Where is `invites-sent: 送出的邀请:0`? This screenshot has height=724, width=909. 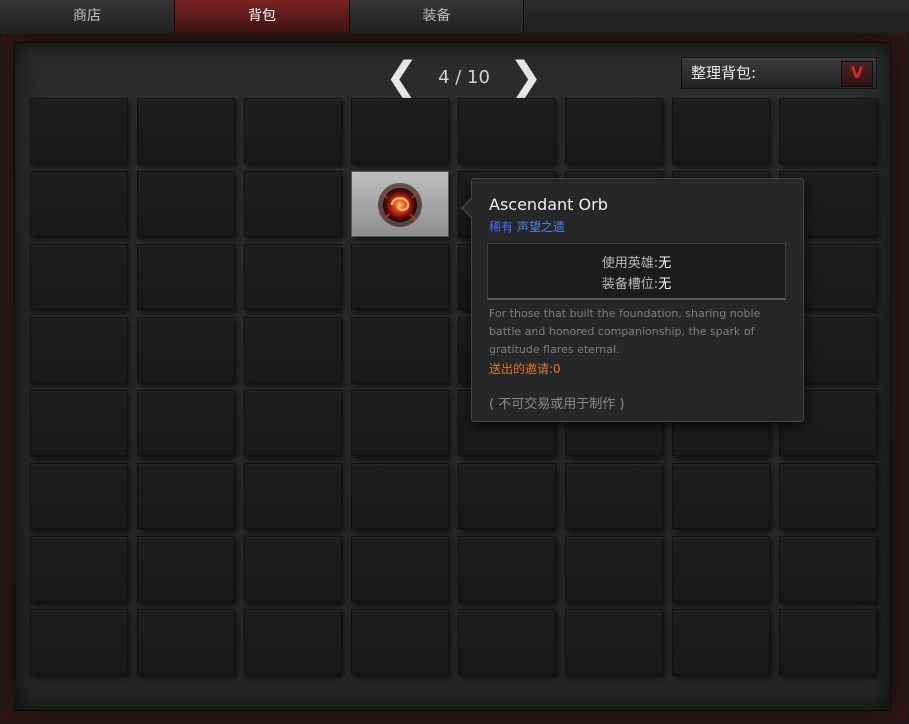
invites-sent: 送出的邀请:0 is located at coordinates (525, 369).